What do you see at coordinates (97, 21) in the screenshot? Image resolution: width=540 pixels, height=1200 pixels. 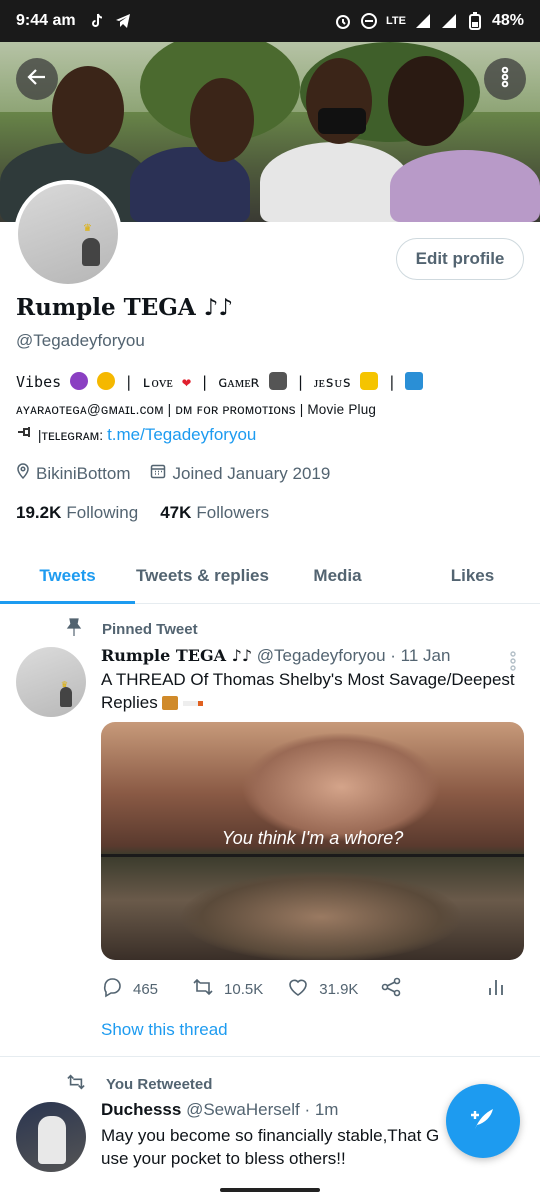 I see `tiktok-icon` at bounding box center [97, 21].